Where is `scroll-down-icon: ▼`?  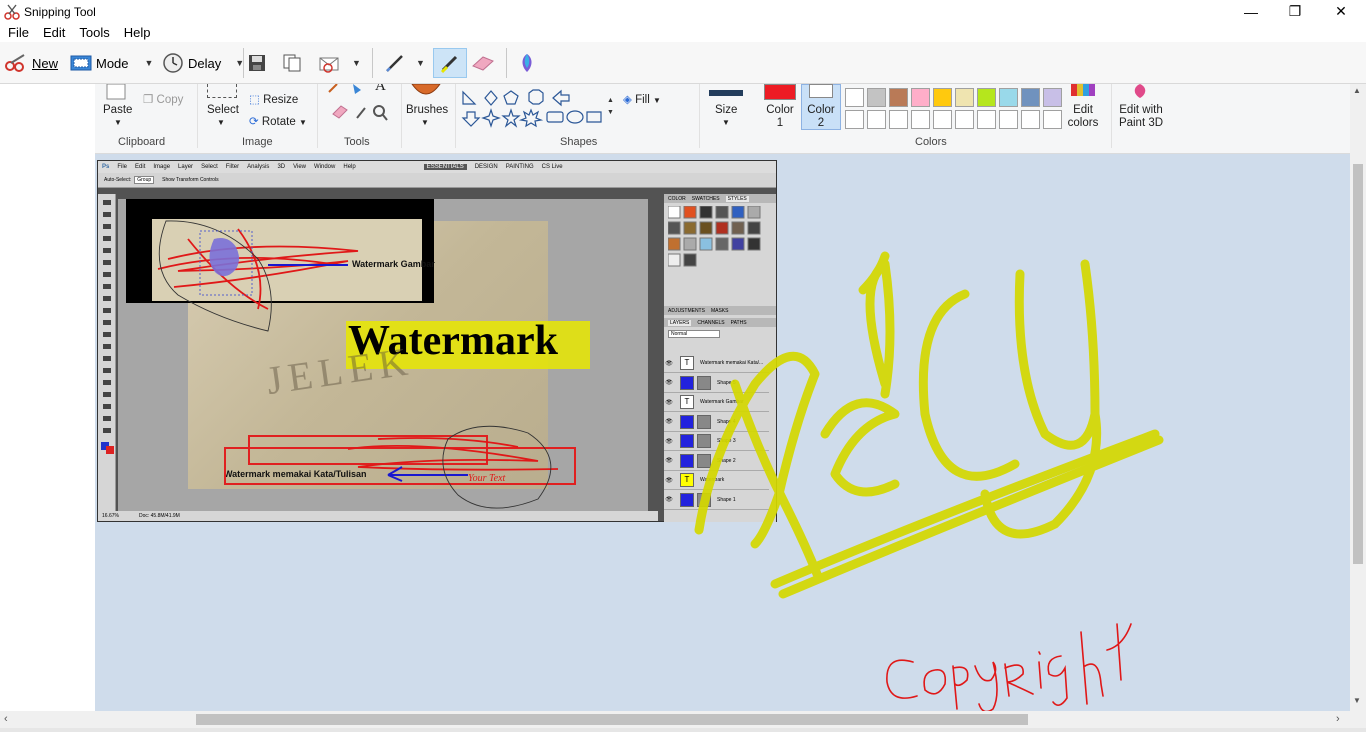
scroll-down-icon: ▼ is located at coordinates (1357, 700).